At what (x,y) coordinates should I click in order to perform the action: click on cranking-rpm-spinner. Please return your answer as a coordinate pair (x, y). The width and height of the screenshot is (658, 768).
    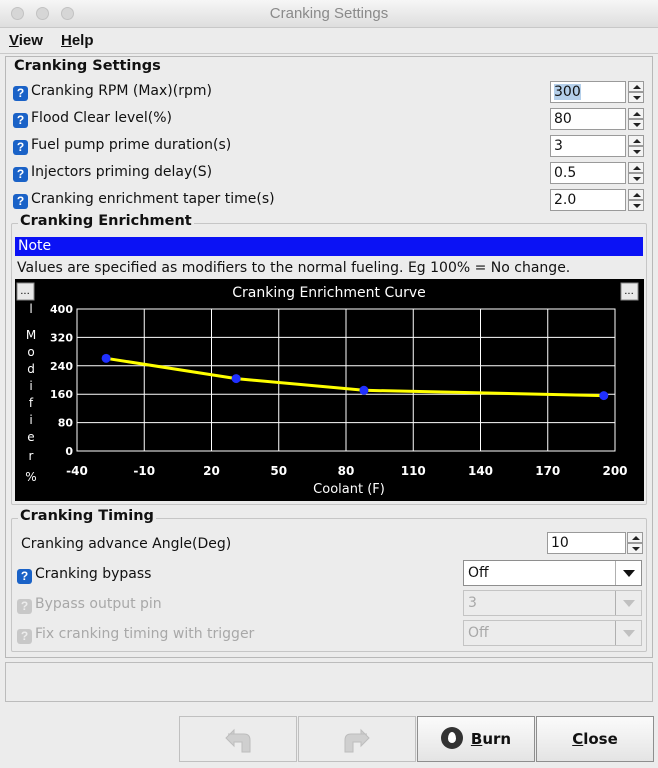
    Looking at the image, I should click on (636, 92).